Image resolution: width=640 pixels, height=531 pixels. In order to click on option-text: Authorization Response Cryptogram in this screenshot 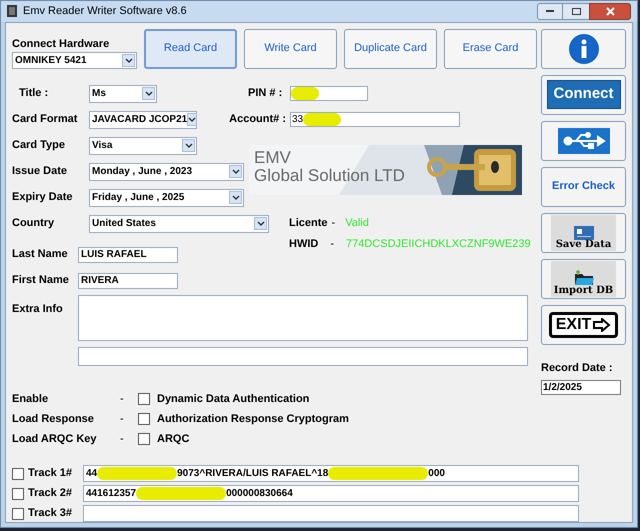, I will do `click(253, 419)`.